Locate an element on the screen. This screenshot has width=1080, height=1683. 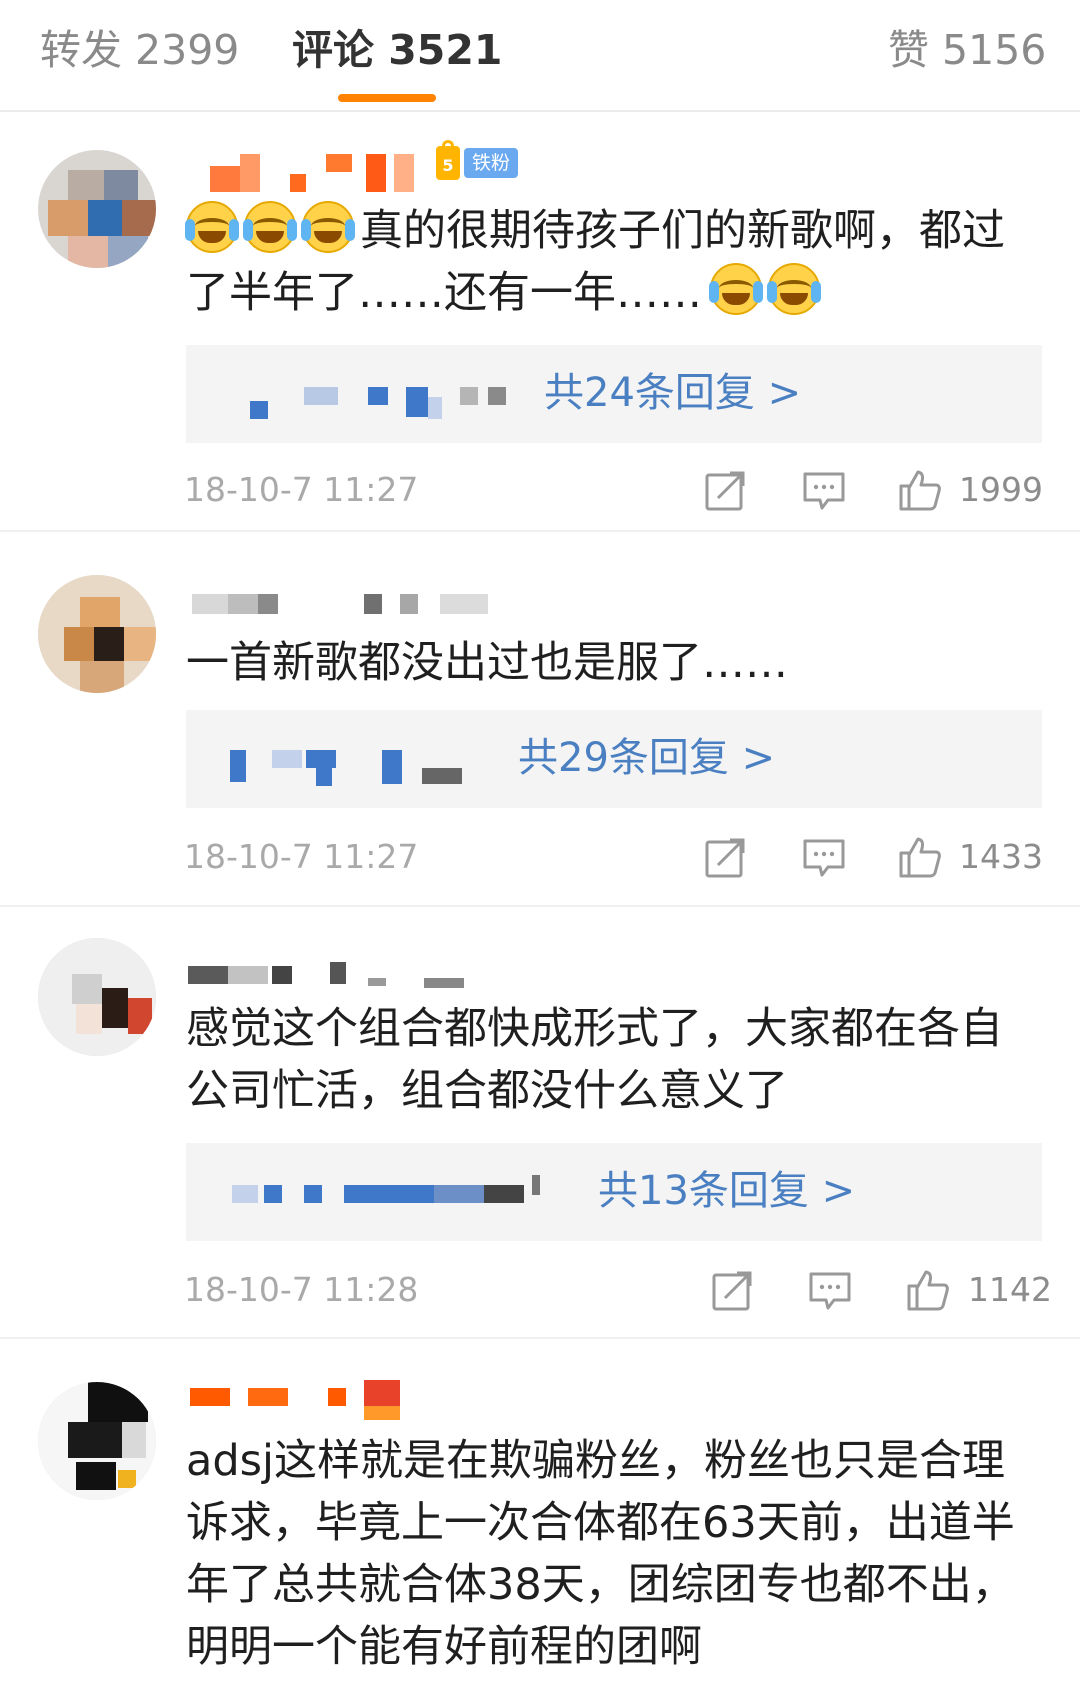
comment-text-line: 明明一个能有好前程的团啊 is located at coordinates (444, 1647).